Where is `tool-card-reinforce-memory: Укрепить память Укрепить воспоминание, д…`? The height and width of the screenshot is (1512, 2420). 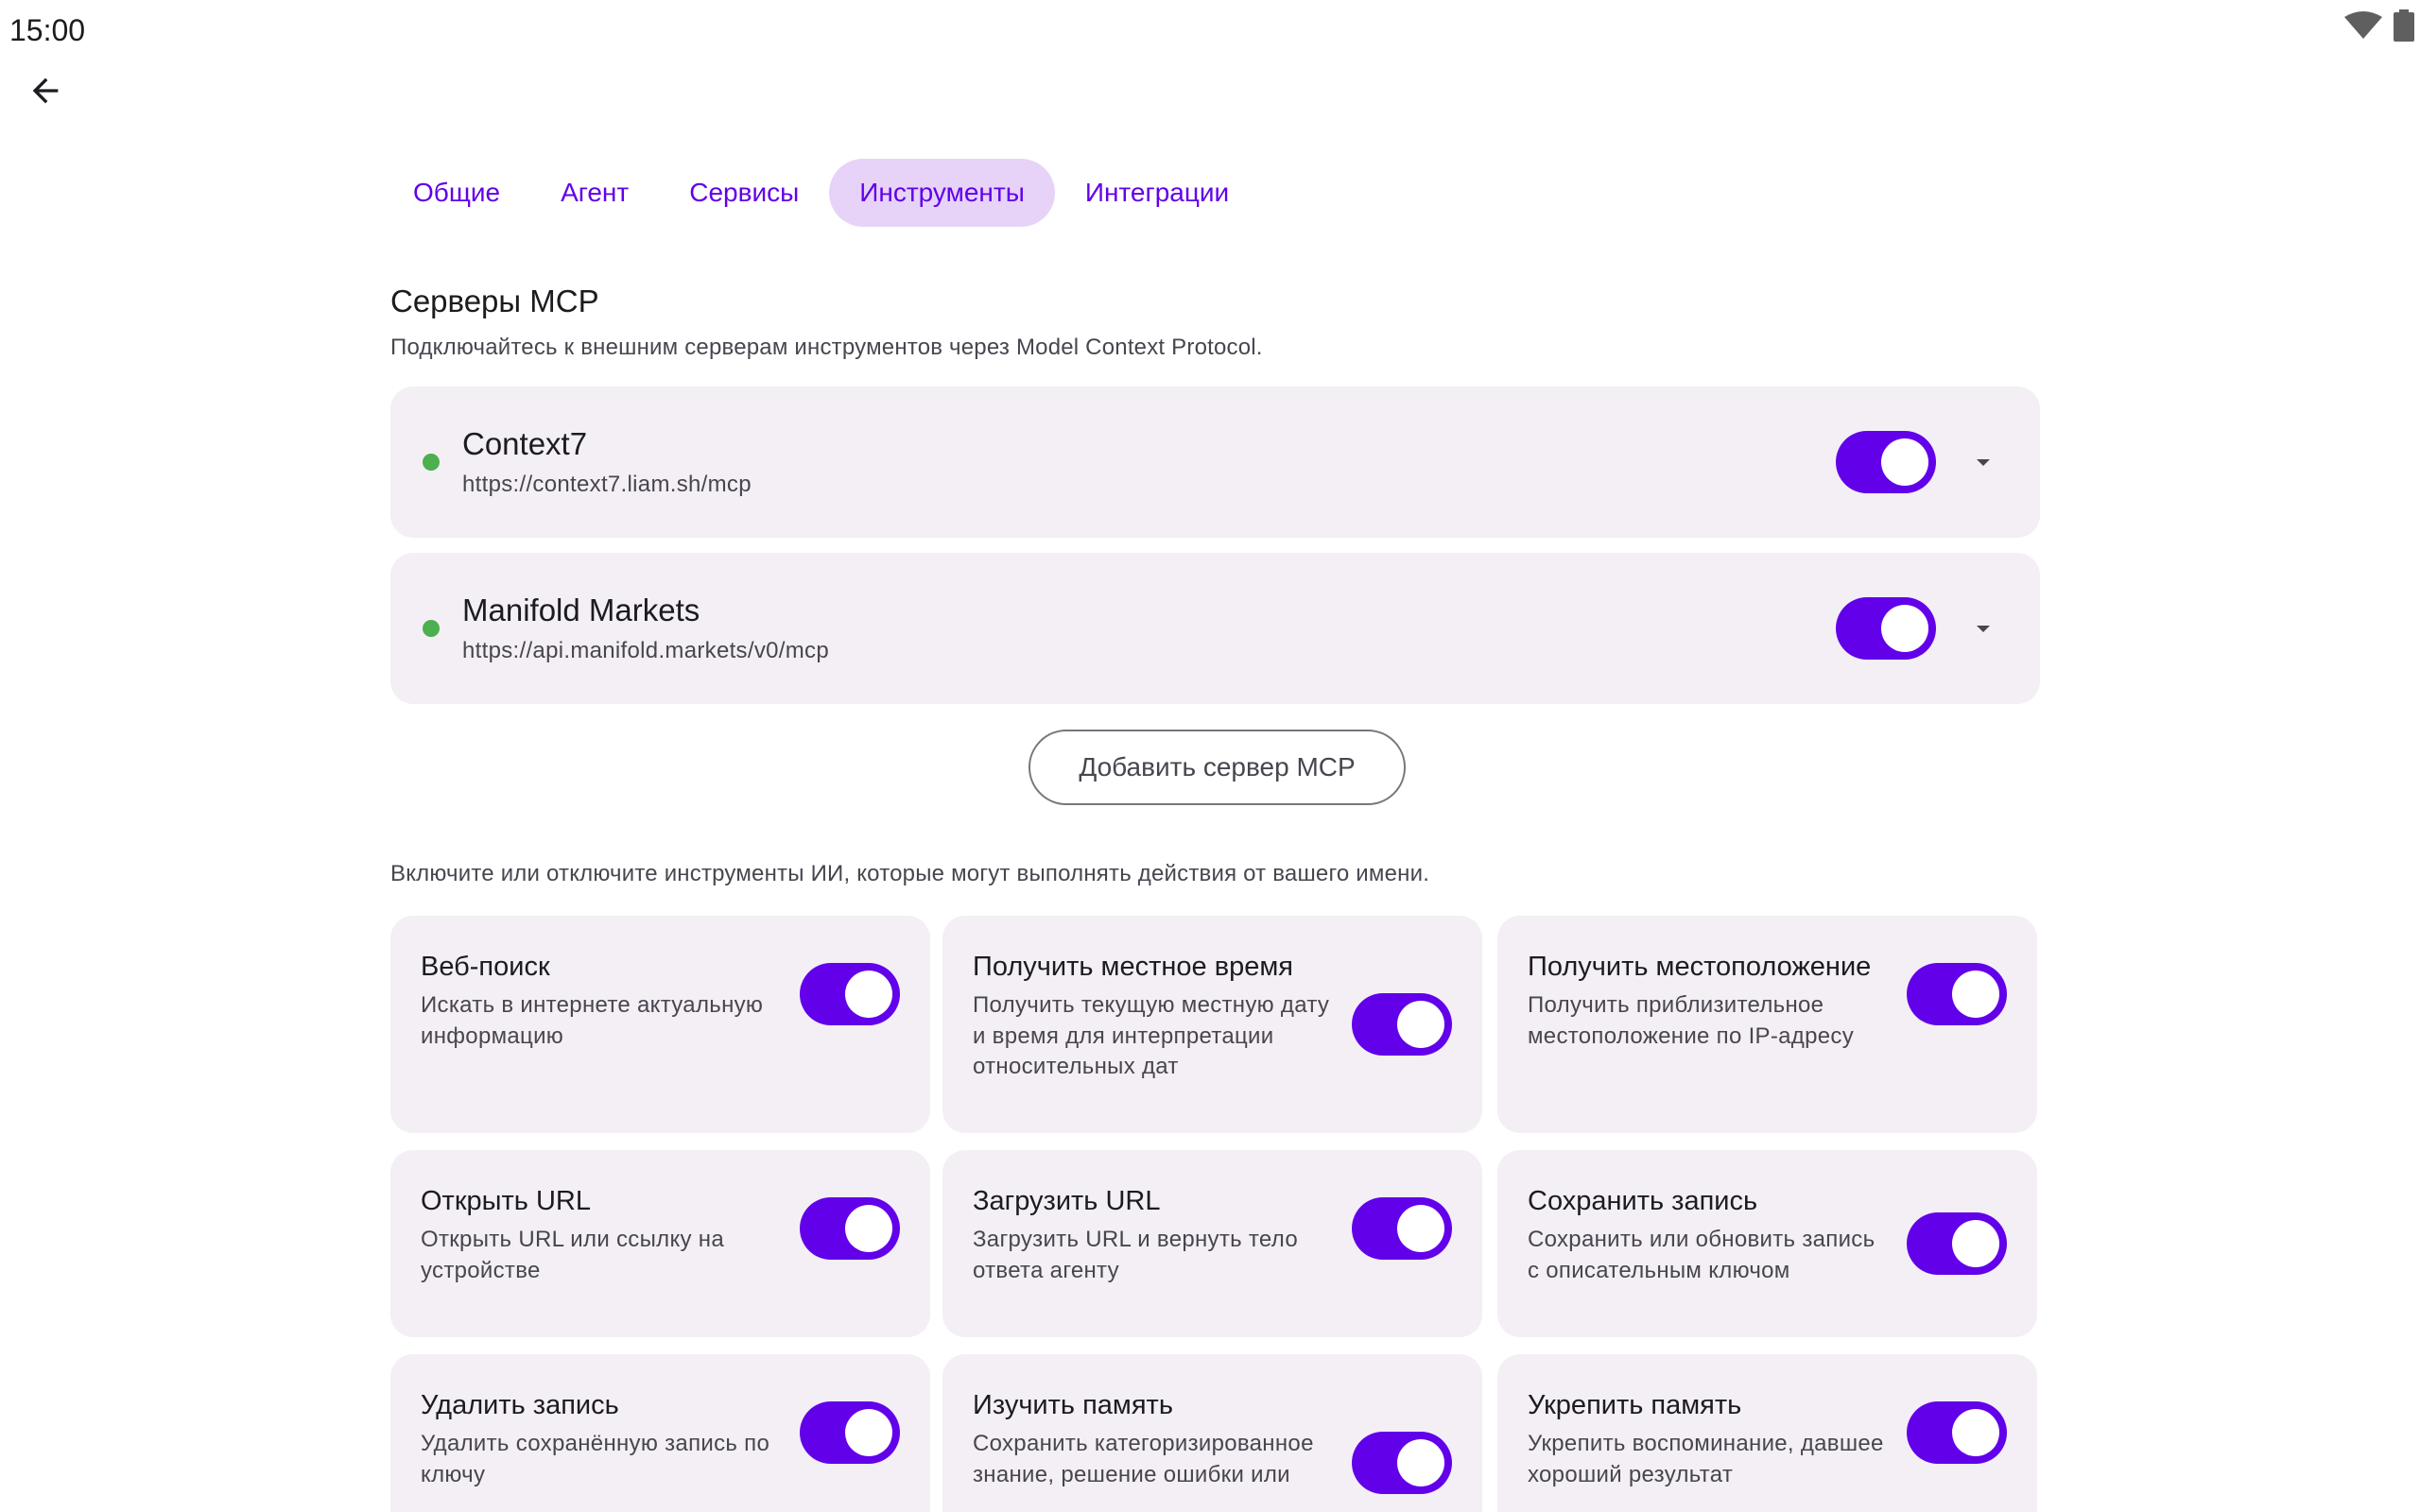
tool-card-reinforce-memory: Укрепить память Укрепить воспоминание, д… is located at coordinates (1767, 1433).